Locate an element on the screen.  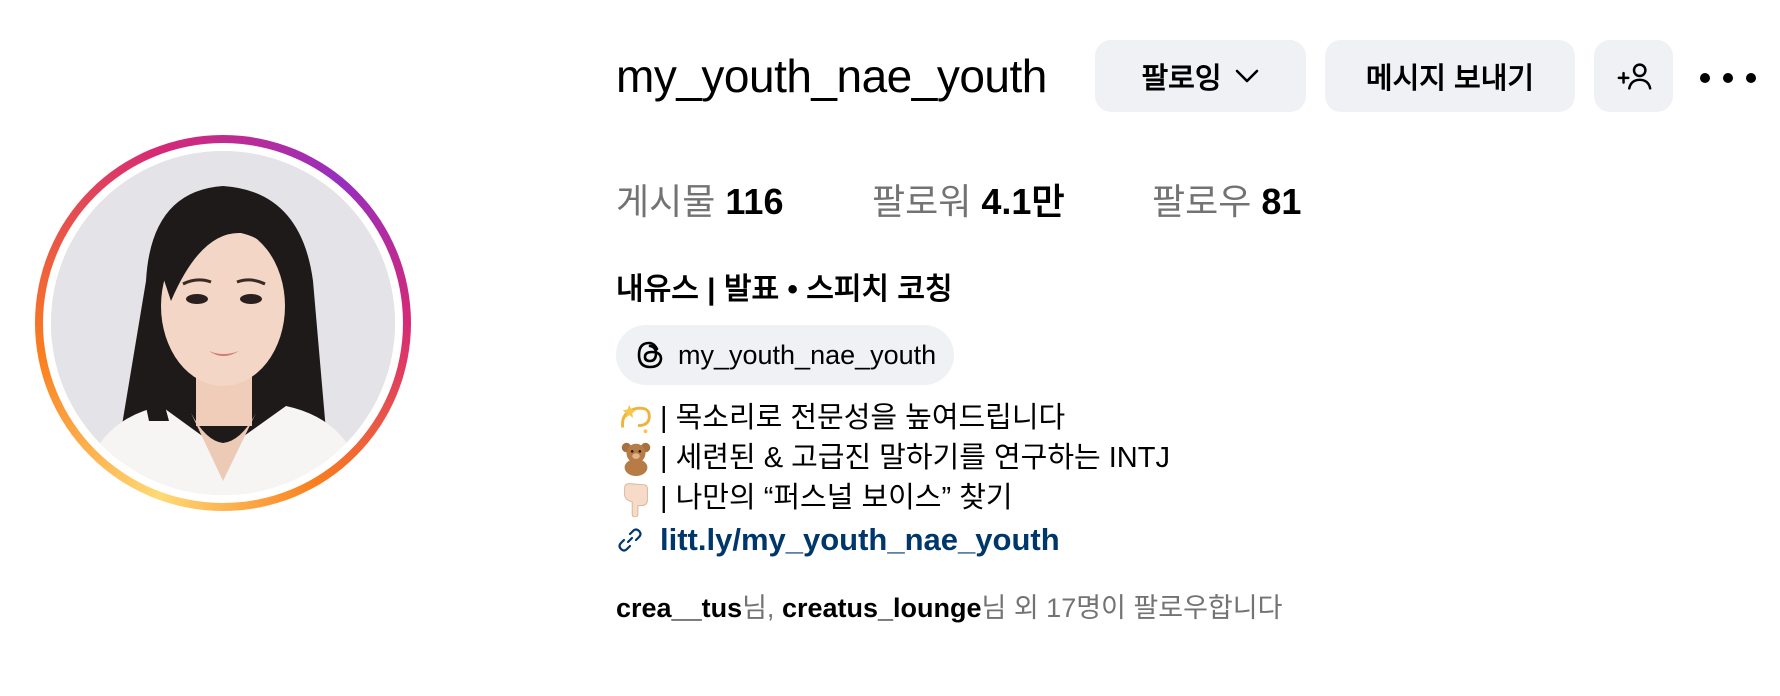
followers-label: 팔로워 is located at coordinates (922, 201).